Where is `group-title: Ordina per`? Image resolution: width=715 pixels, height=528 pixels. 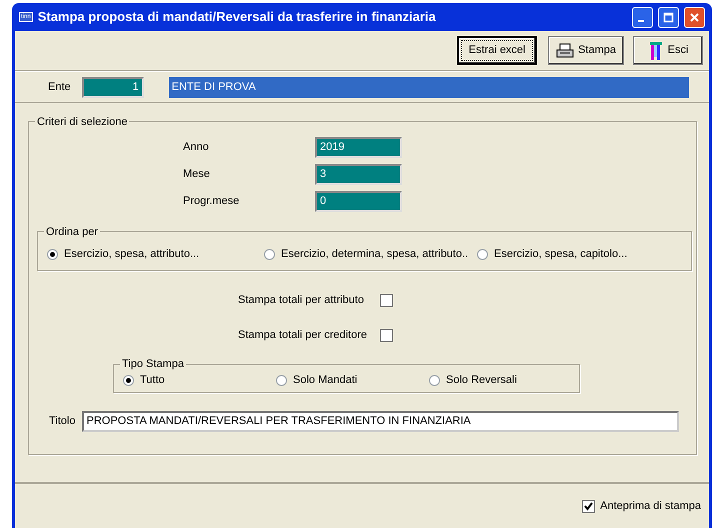
group-title: Ordina per is located at coordinates (72, 232).